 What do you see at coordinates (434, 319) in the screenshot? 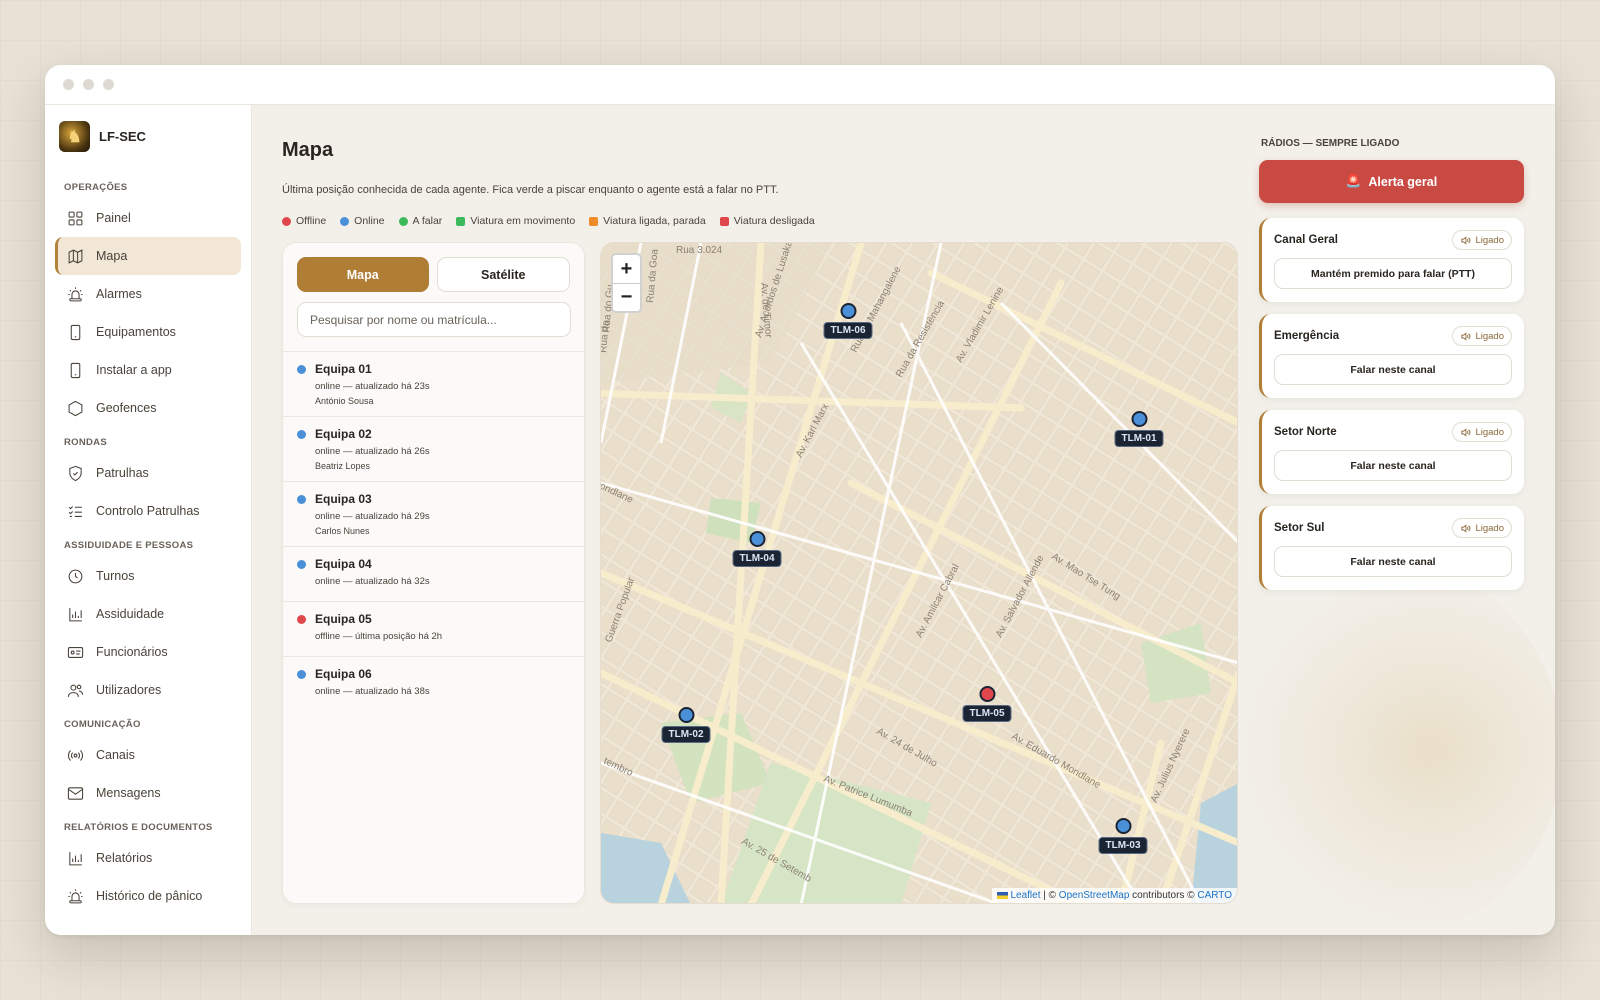
I see `search-input` at bounding box center [434, 319].